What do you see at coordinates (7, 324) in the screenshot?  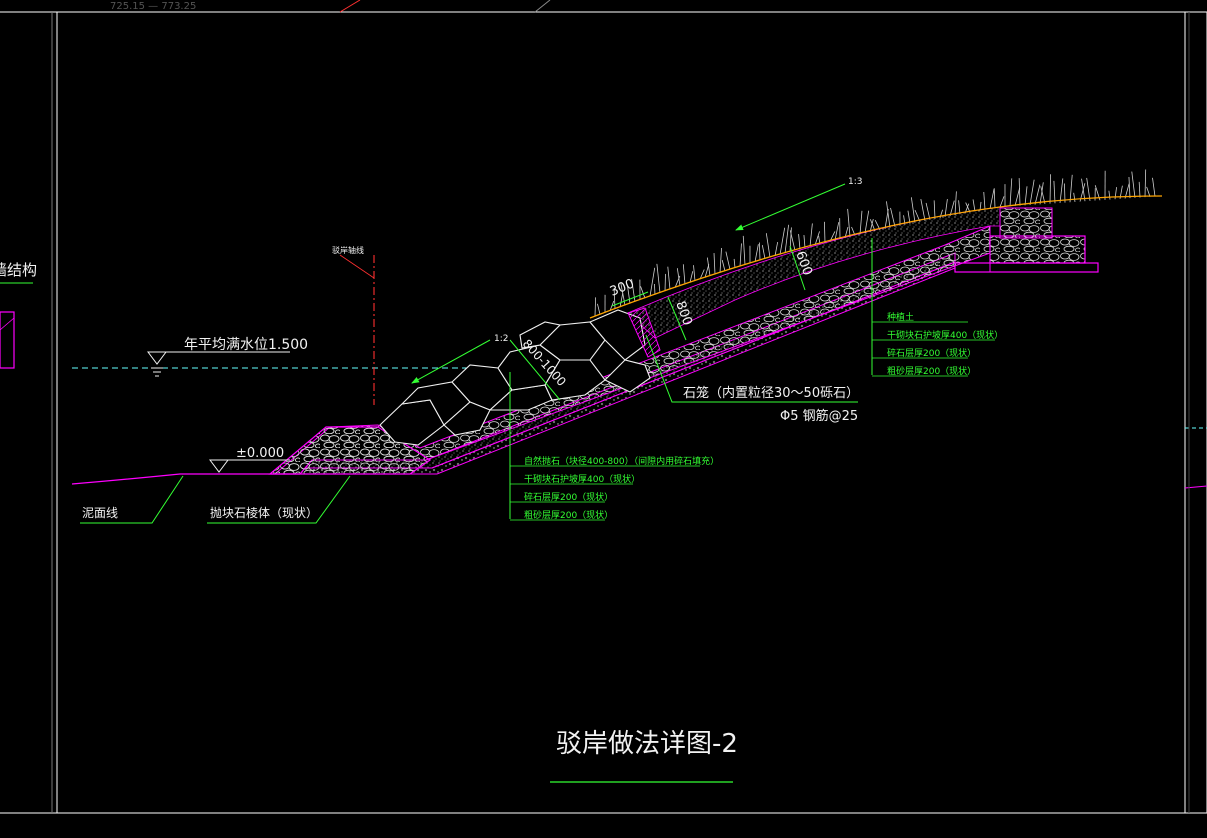 I see `left-clip-box-diagonal` at bounding box center [7, 324].